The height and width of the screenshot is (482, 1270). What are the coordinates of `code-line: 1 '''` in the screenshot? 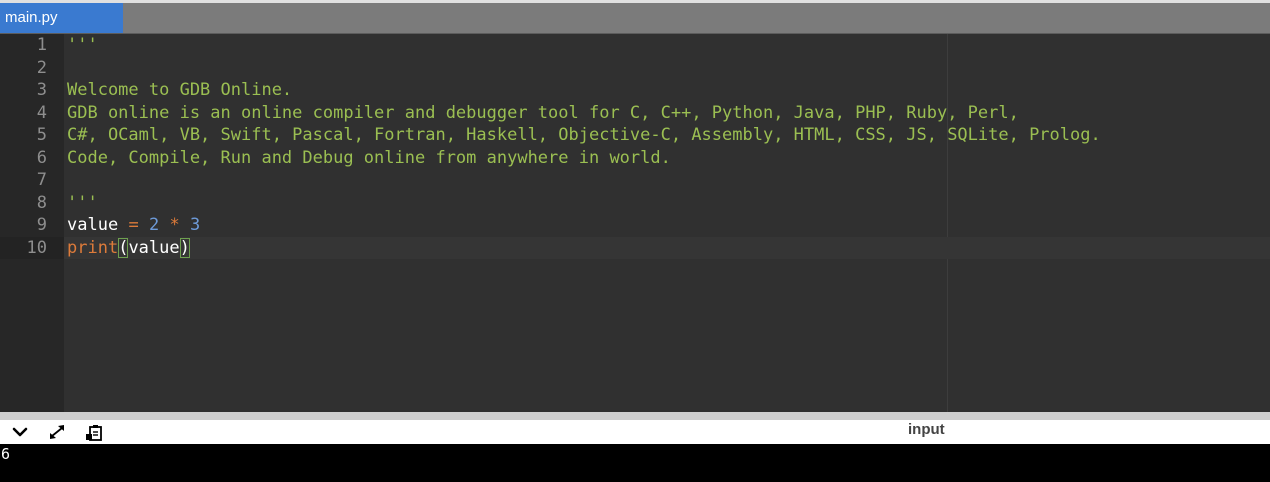 It's located at (635, 45).